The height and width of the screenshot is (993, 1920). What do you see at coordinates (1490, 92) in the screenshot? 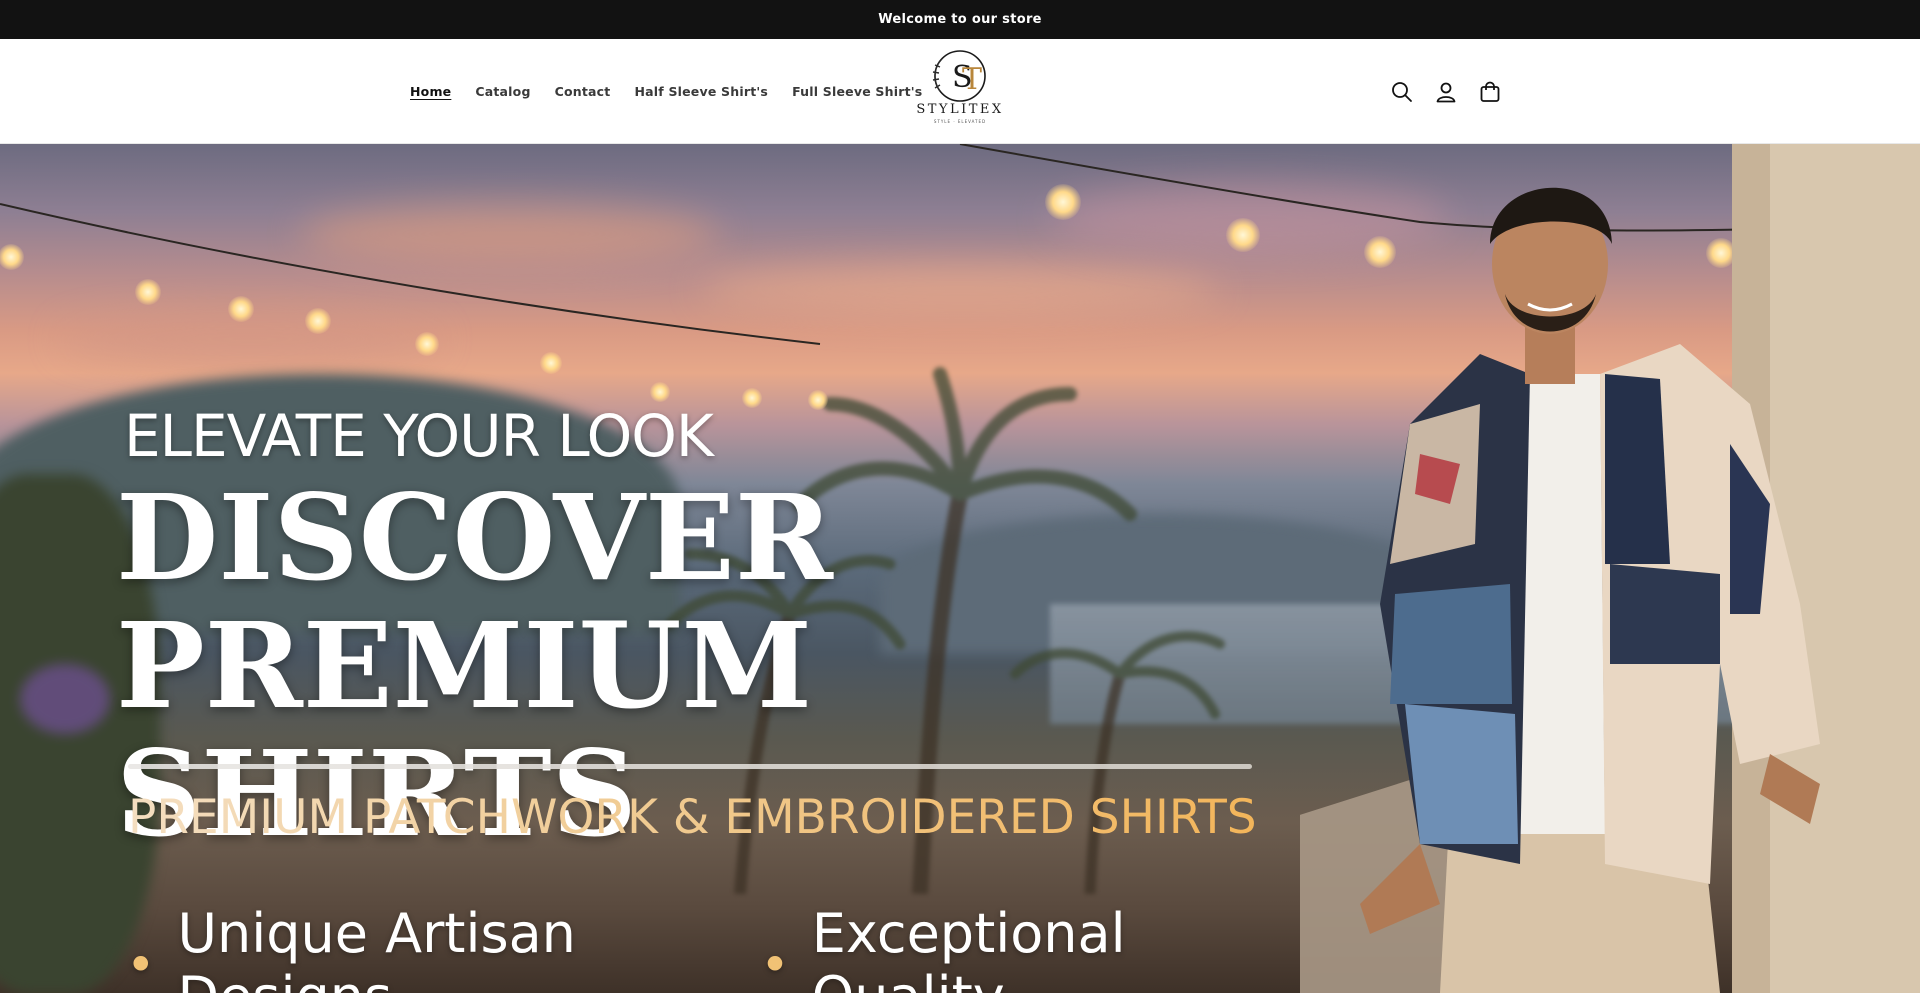
I see `cart-icon` at bounding box center [1490, 92].